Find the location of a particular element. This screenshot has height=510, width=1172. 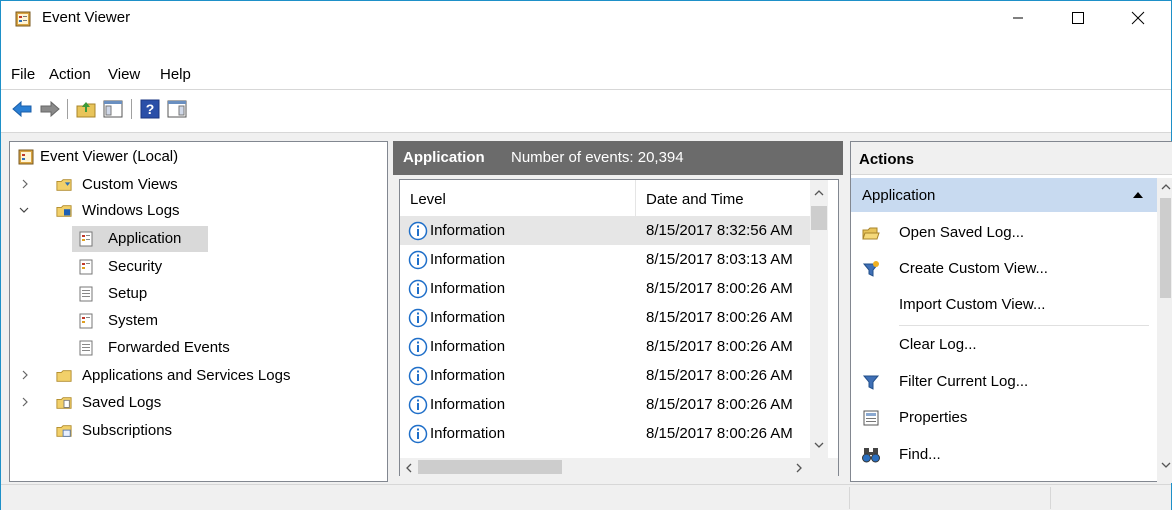

maximize-button is located at coordinates (1078, 18).